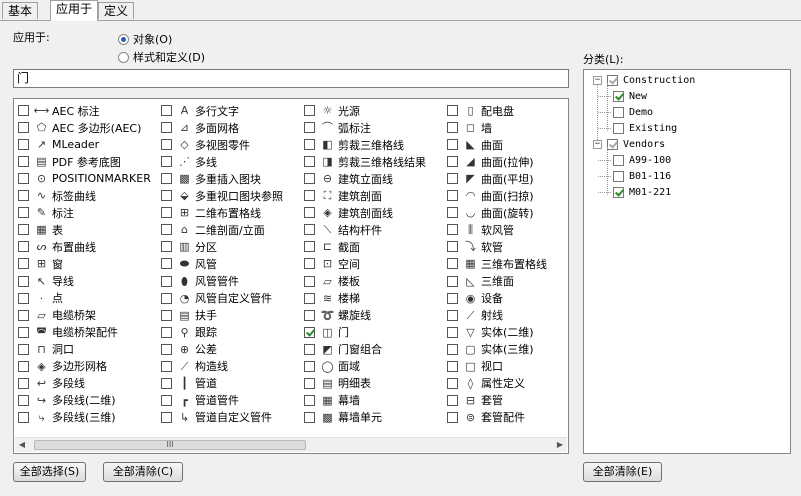  Describe the element at coordinates (116, 10) in the screenshot. I see `tab-definition: 定义` at that location.